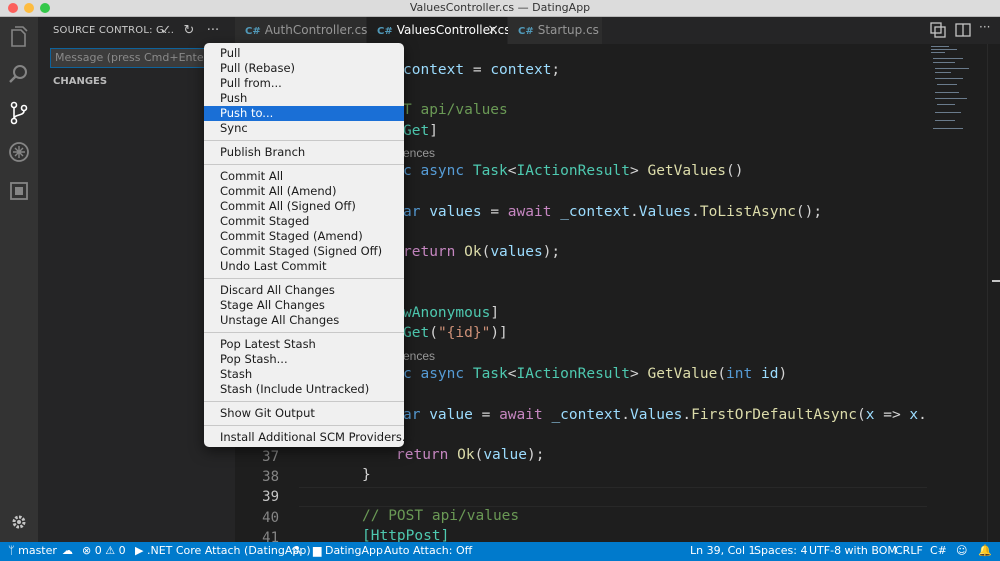 This screenshot has height=561, width=1000. I want to click on menu-item-commit-all-signed-off: Commit All (Signed Off), so click(304, 206).